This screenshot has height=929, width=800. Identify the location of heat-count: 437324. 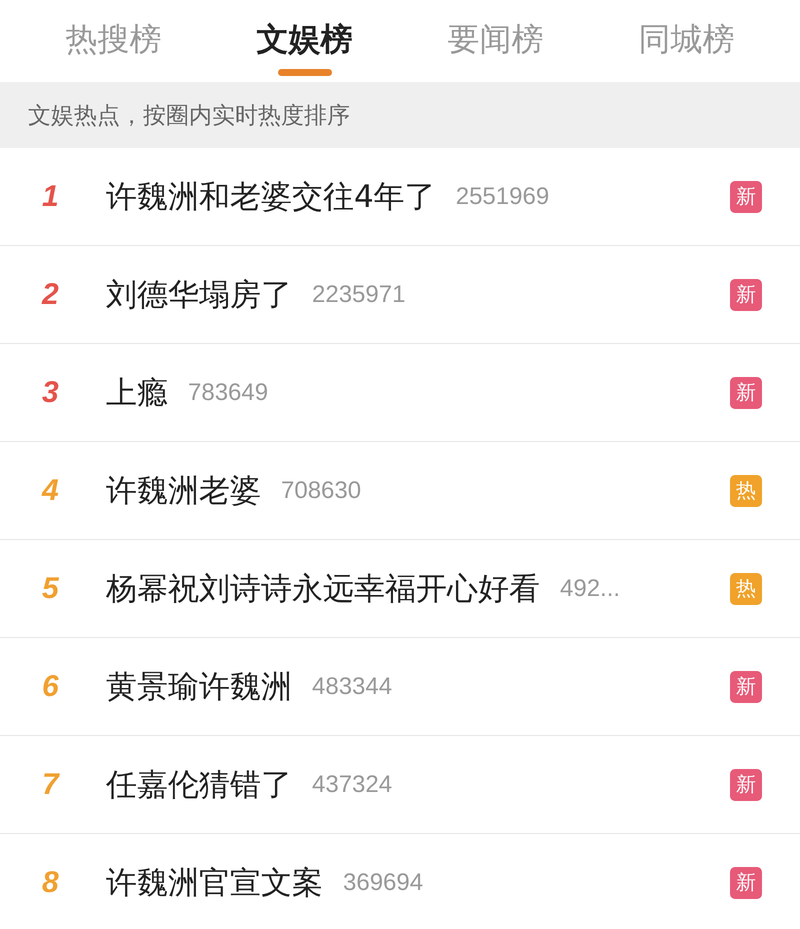
(352, 784).